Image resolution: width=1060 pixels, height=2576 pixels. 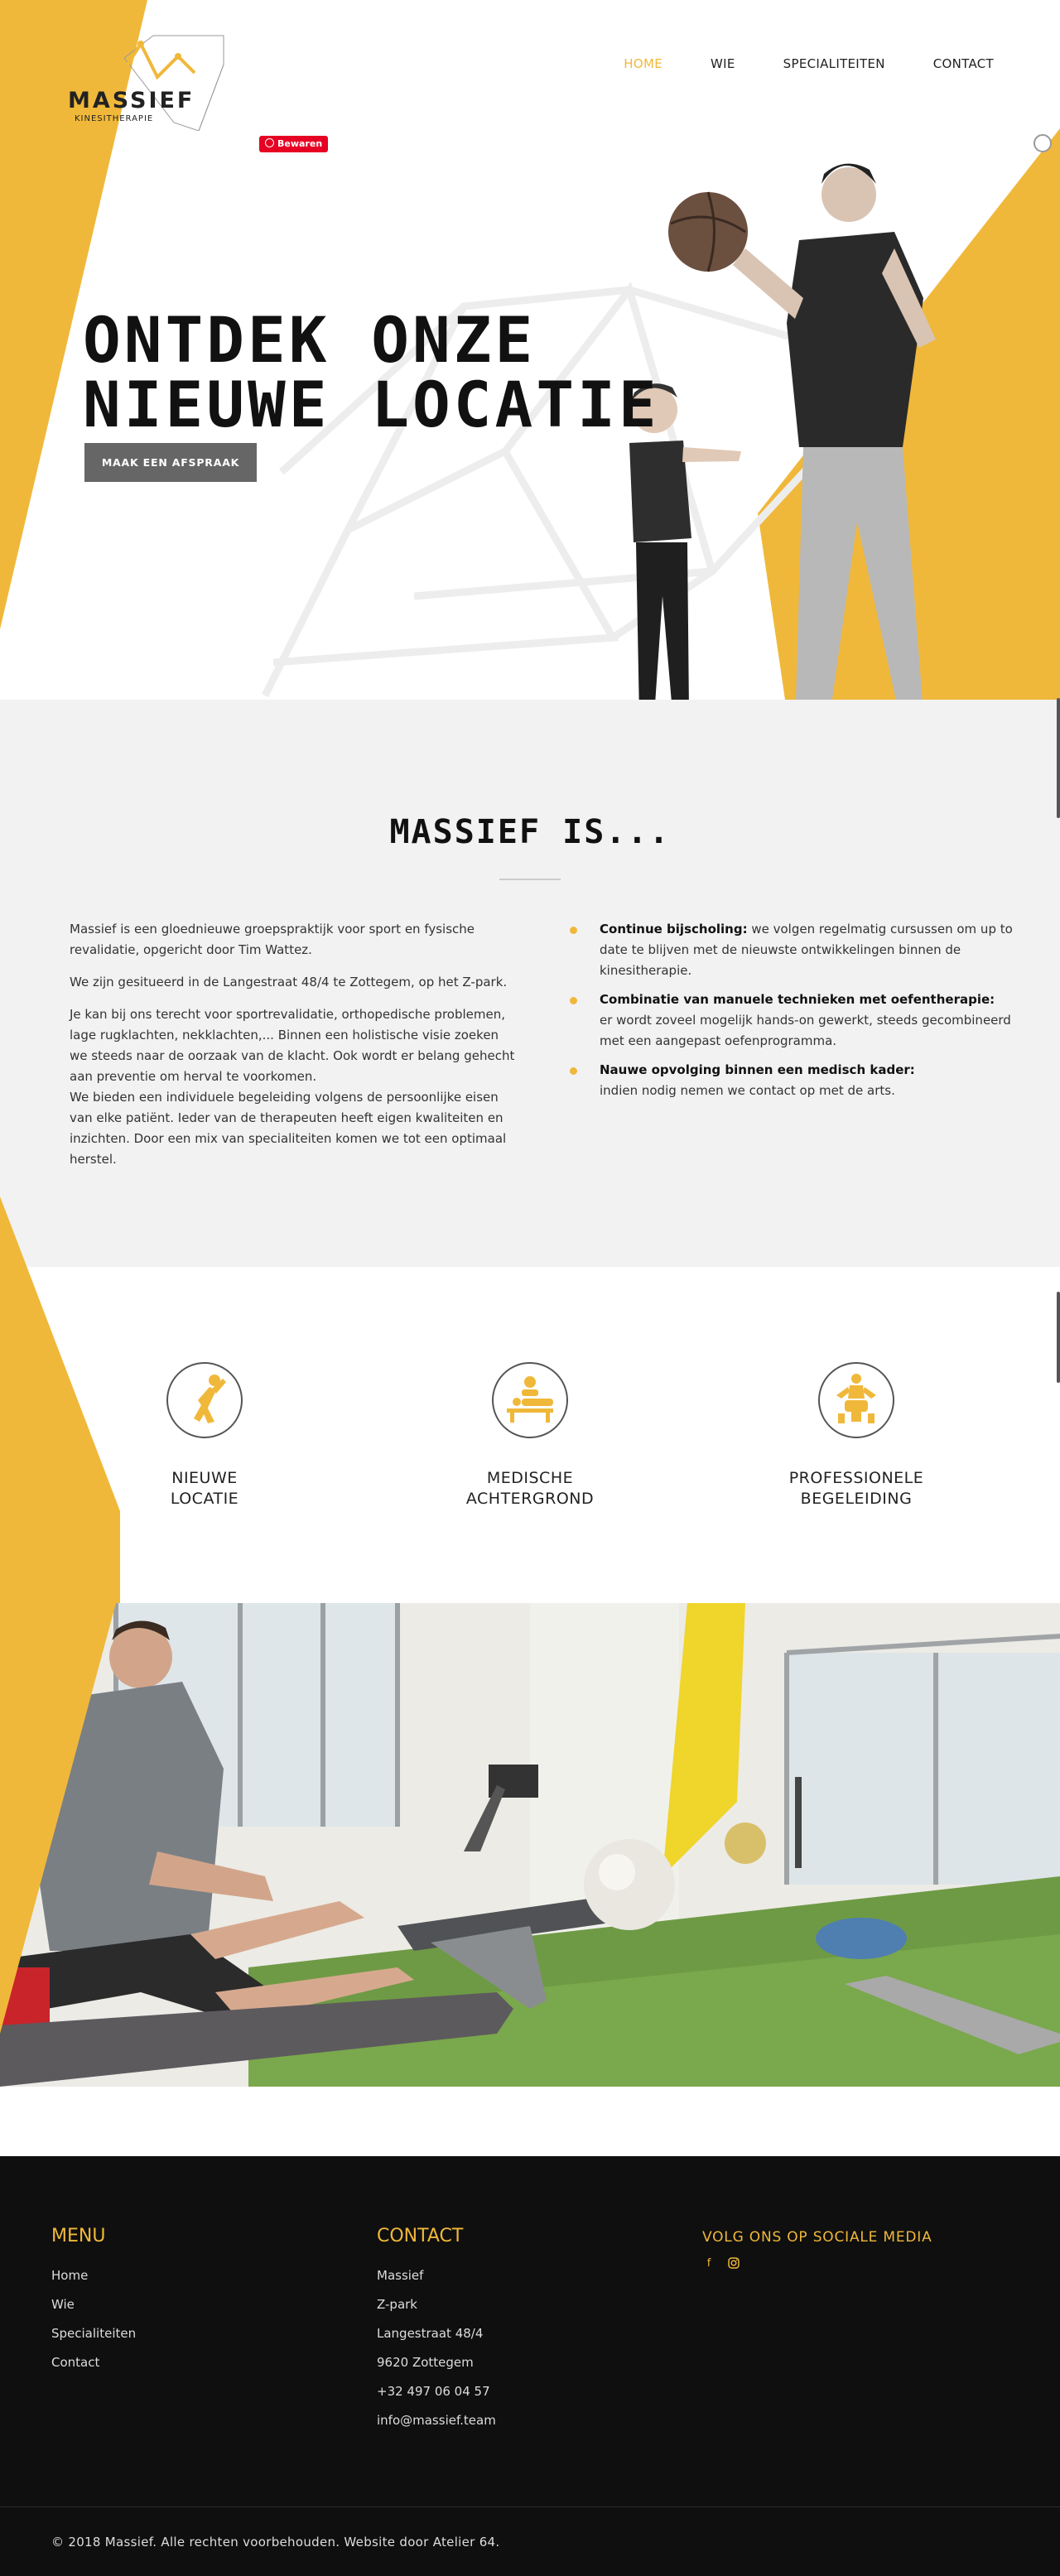 I want to click on feature-label-line: MEDISCHE, so click(x=530, y=1478).